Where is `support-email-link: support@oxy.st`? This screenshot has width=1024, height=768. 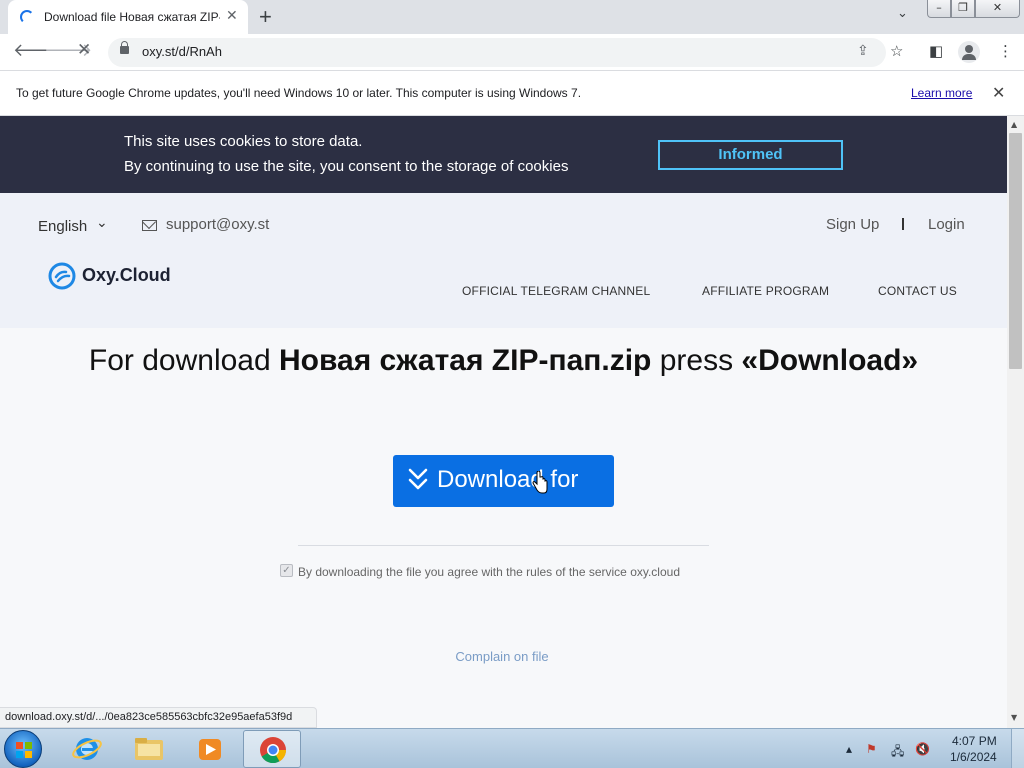 support-email-link: support@oxy.st is located at coordinates (217, 224).